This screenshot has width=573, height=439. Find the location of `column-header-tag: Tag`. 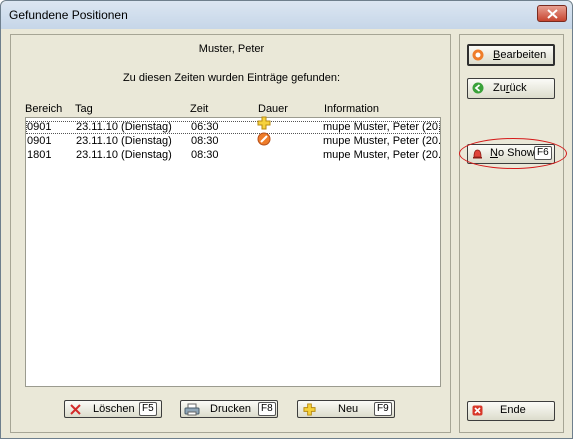

column-header-tag: Tag is located at coordinates (84, 109).